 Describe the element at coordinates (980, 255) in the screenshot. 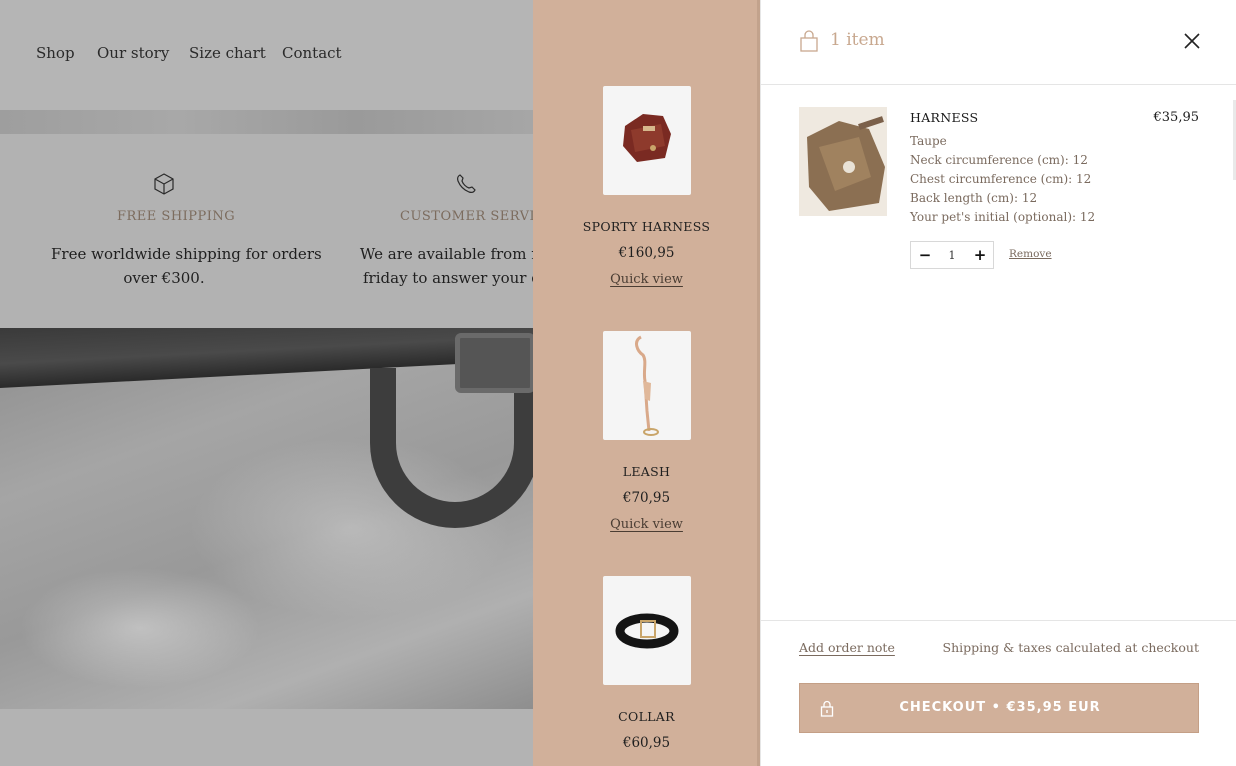

I see `increase-quantity-button: +` at that location.